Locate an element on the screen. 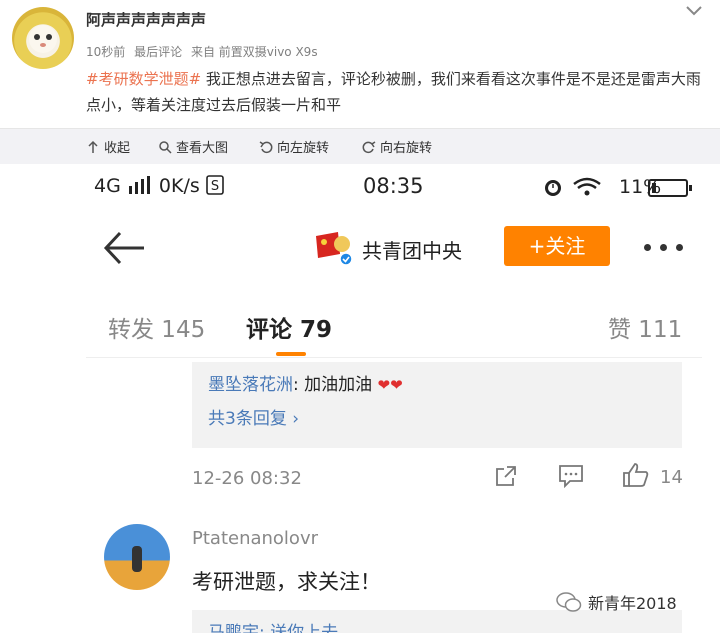  post-hashtag: #考研数学泄题# is located at coordinates (143, 79).